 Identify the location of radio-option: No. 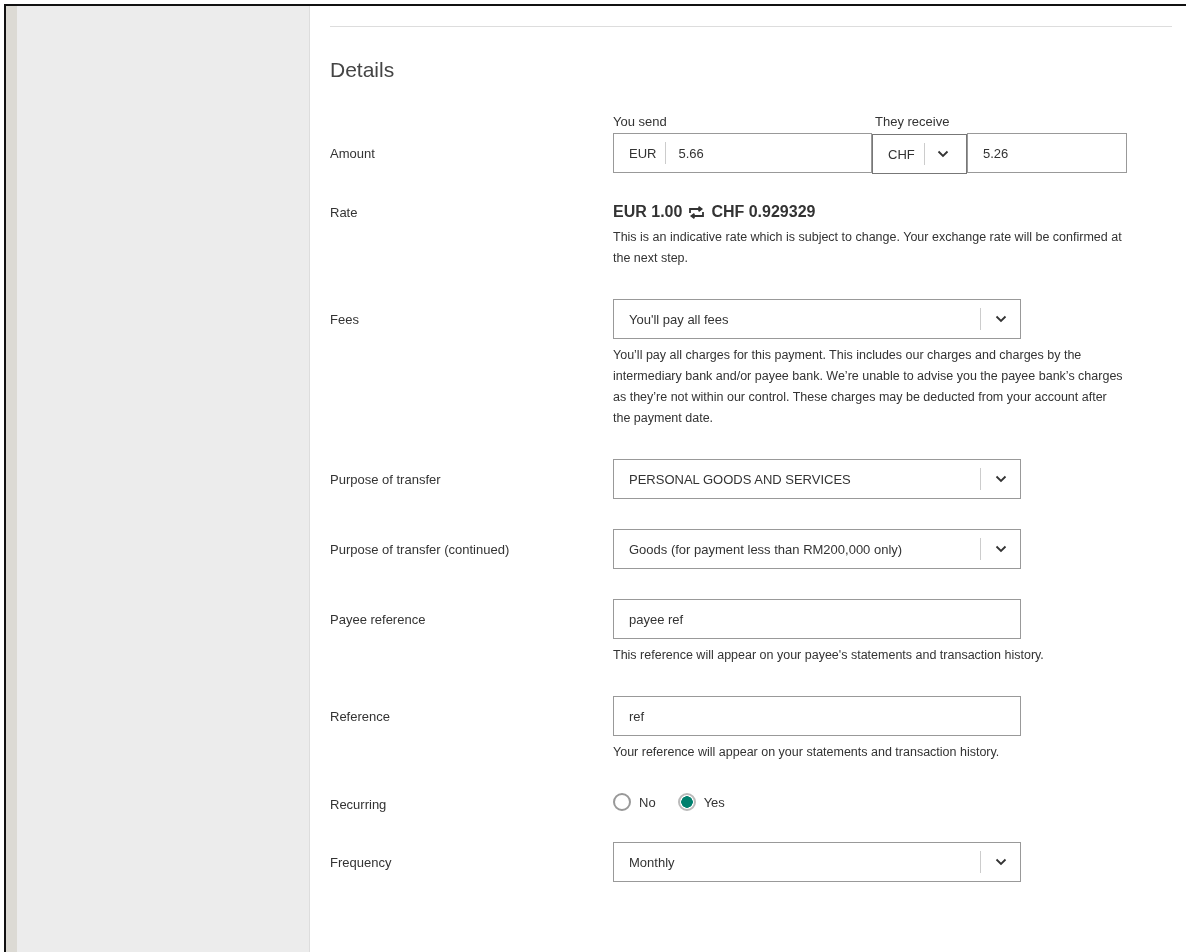
(634, 802).